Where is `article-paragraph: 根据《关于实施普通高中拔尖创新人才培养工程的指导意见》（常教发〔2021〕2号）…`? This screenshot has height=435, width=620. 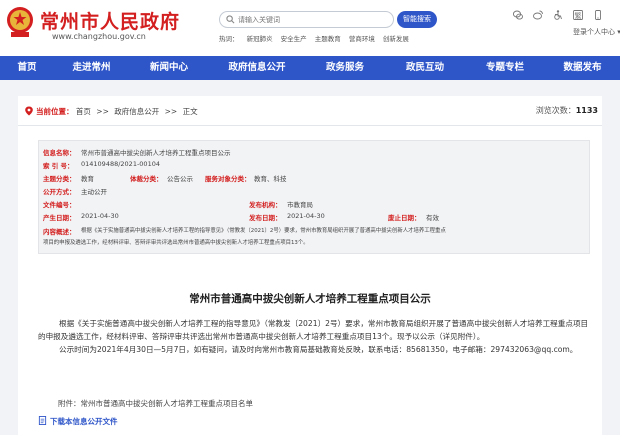
article-paragraph: 根据《关于实施普通高中拔尖创新人才培养工程的指导意见》（常教发〔2021〕2号）… is located at coordinates (313, 330).